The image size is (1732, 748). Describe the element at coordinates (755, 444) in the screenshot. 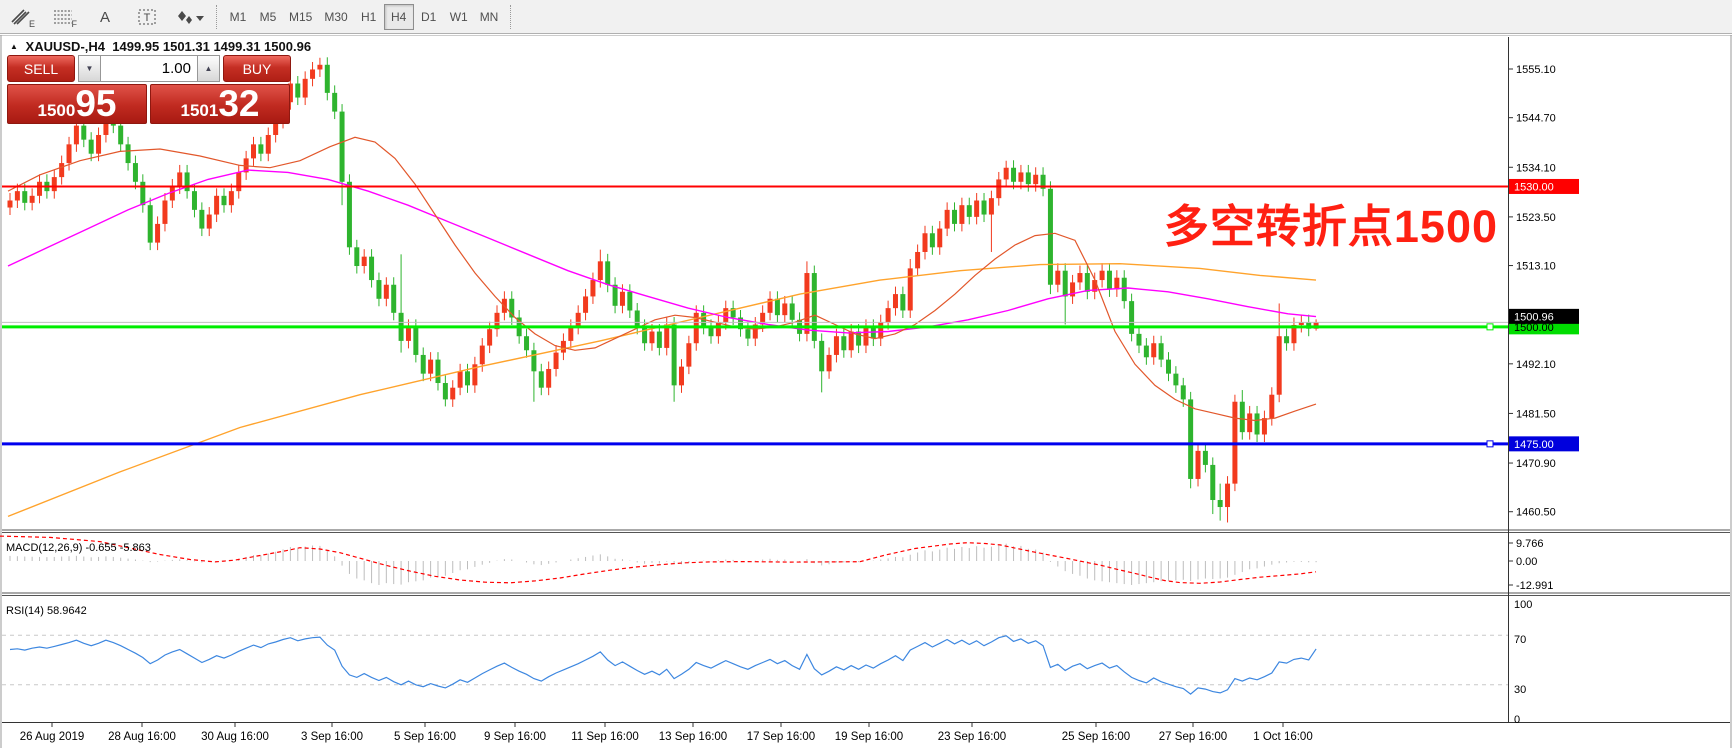

I see `support-line` at that location.